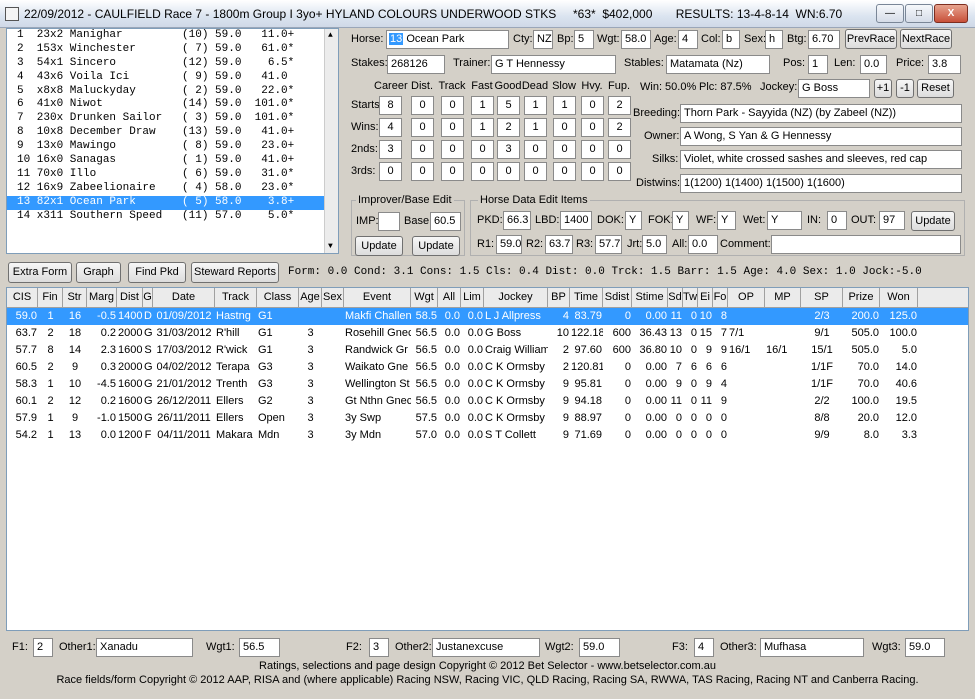  I want to click on runner-row: 1 23x2 Manighar (10) 59.0 11.0+, so click(172, 36).